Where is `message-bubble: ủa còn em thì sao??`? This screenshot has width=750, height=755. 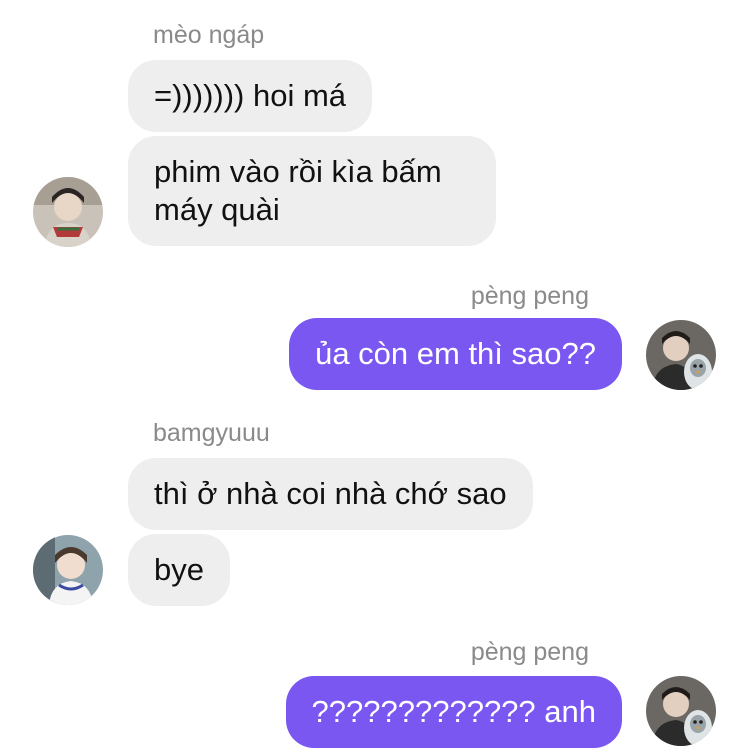
message-bubble: ủa còn em thì sao?? is located at coordinates (455, 354).